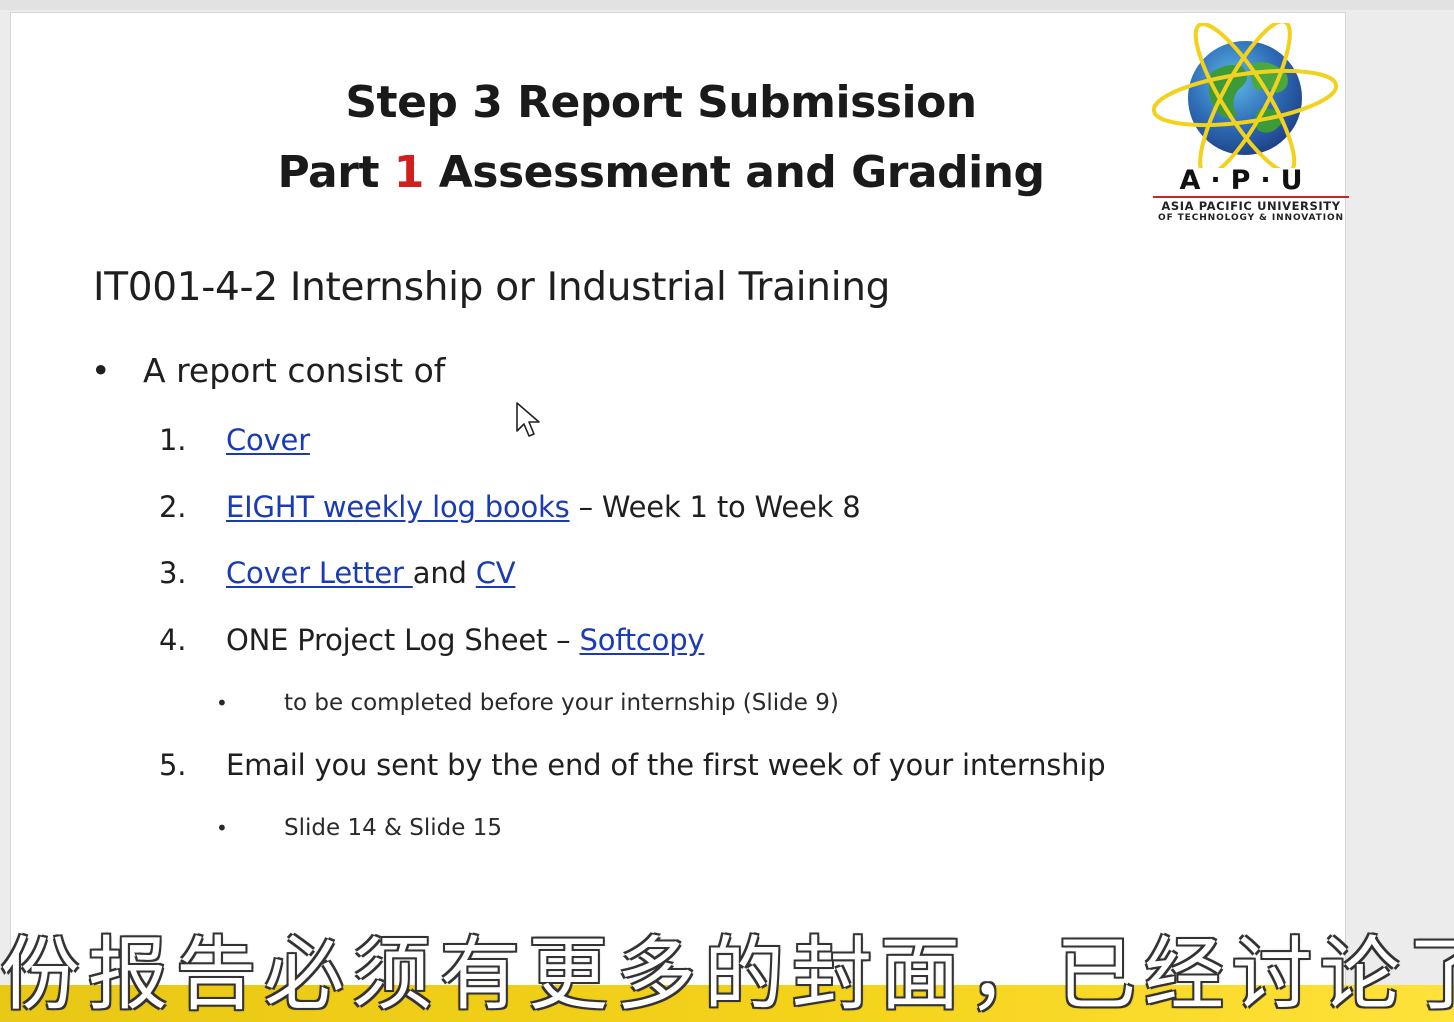  What do you see at coordinates (734, 172) in the screenshot?
I see `title-part-suffix: Assessment and Grading` at bounding box center [734, 172].